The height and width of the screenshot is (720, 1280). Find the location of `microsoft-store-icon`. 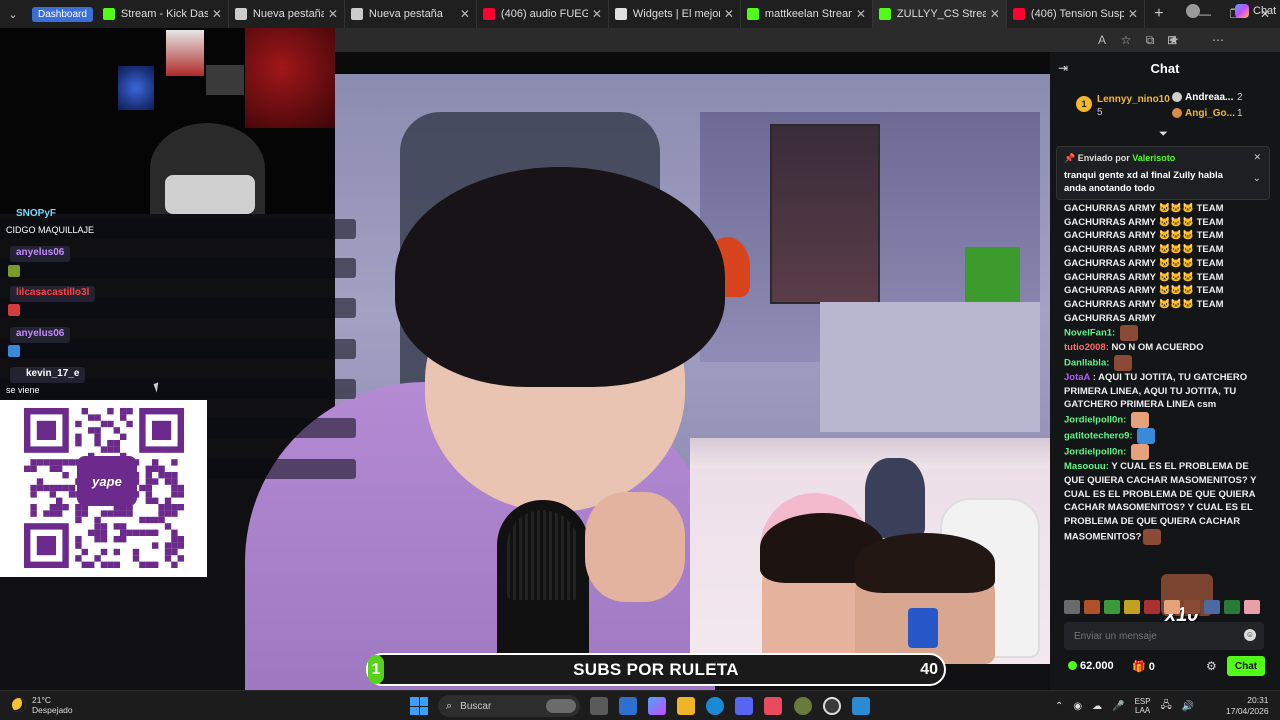

microsoft-store-icon is located at coordinates (628, 706).